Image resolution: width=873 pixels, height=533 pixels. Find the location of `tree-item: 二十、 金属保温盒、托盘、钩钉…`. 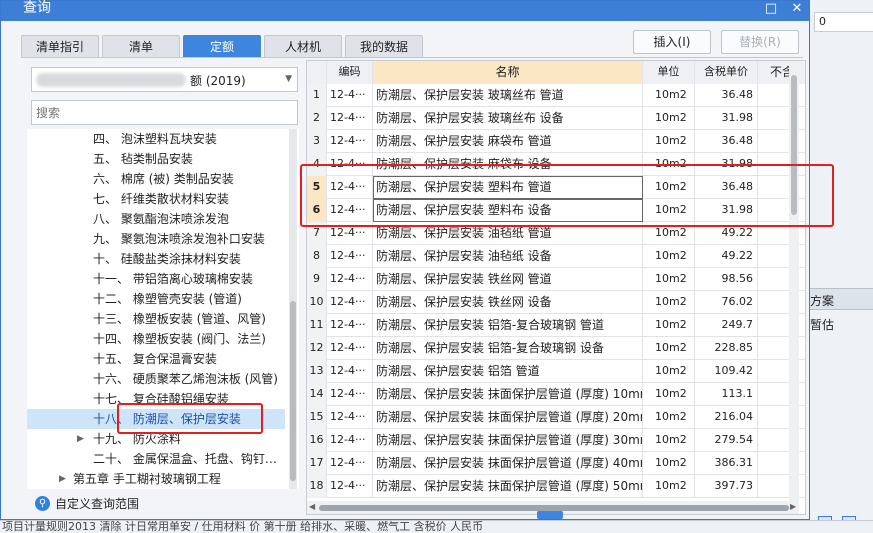

tree-item: 二十、 金属保温盒、托盘、钩钉… is located at coordinates (156, 459).